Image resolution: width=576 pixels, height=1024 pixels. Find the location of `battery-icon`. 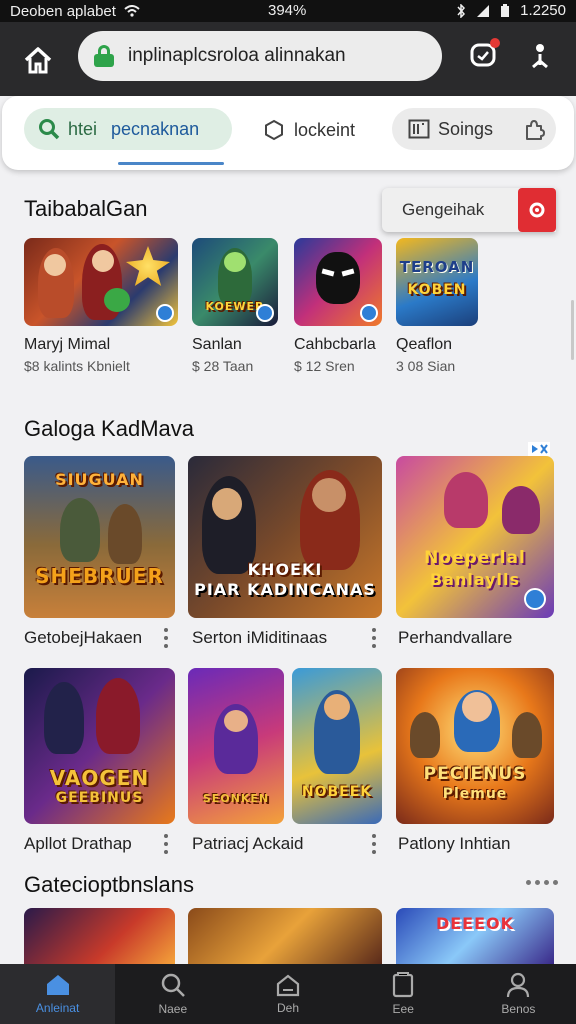

battery-icon is located at coordinates (505, 10).